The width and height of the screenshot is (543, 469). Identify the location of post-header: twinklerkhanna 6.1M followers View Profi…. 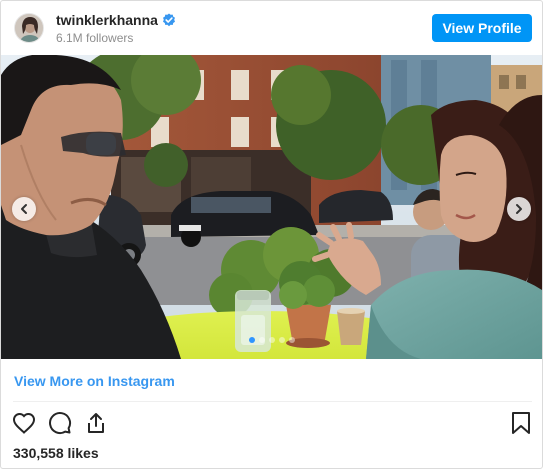
(271, 28).